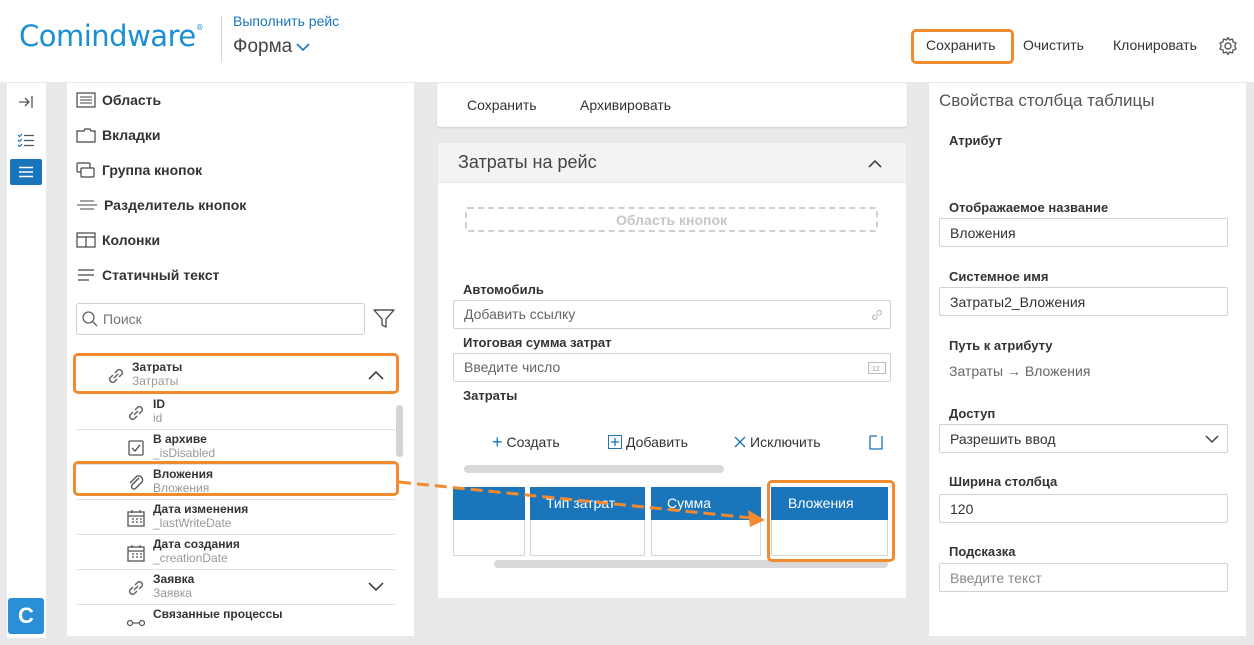 The height and width of the screenshot is (645, 1254). Describe the element at coordinates (876, 442) in the screenshot. I see `edit-icon` at that location.